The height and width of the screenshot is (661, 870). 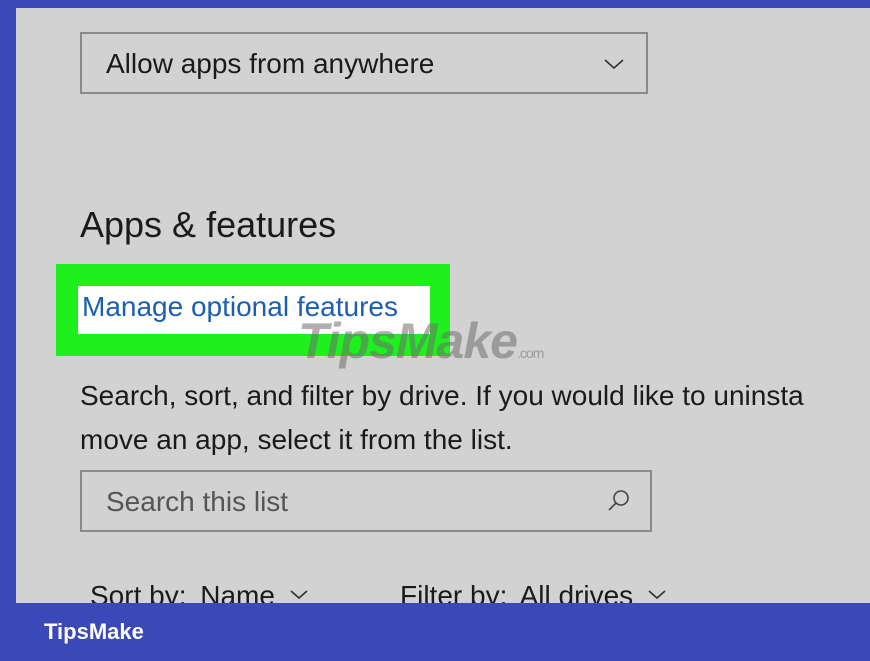 I want to click on sort-value: Name, so click(x=237, y=591).